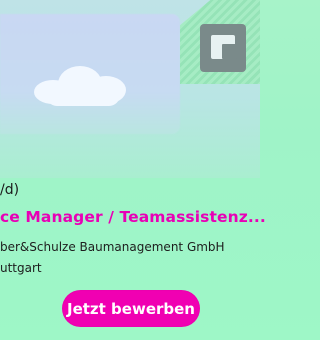  Describe the element at coordinates (80, 83) in the screenshot. I see `cloud-icon` at that location.